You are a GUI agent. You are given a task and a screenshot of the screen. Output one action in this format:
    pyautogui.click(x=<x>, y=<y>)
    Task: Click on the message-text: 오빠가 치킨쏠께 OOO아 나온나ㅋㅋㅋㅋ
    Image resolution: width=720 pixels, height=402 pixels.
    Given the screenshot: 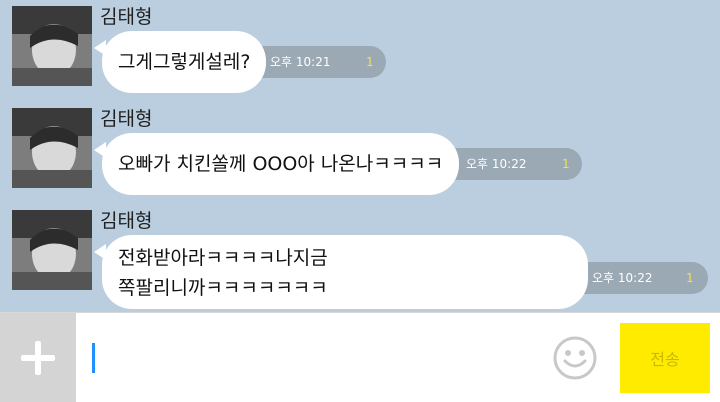 What is the action you would take?
    pyautogui.click(x=281, y=164)
    